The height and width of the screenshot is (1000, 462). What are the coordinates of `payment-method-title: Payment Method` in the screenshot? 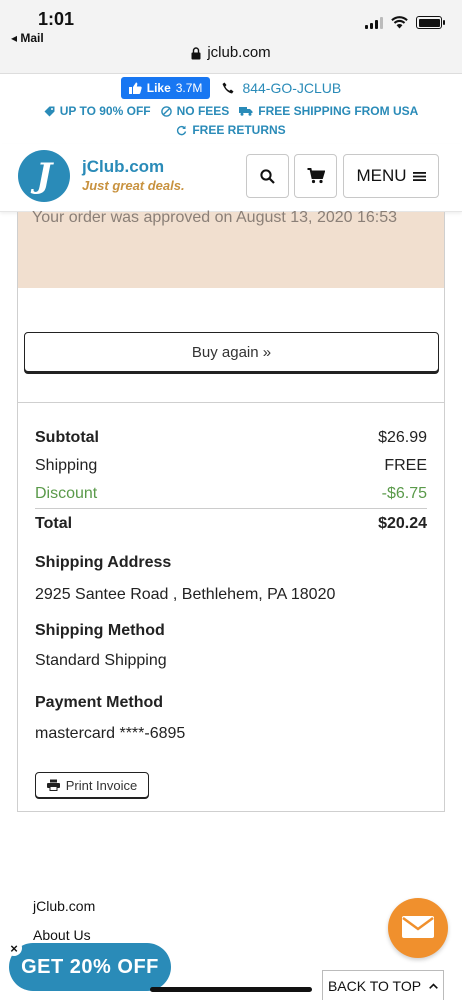 It's located at (99, 702).